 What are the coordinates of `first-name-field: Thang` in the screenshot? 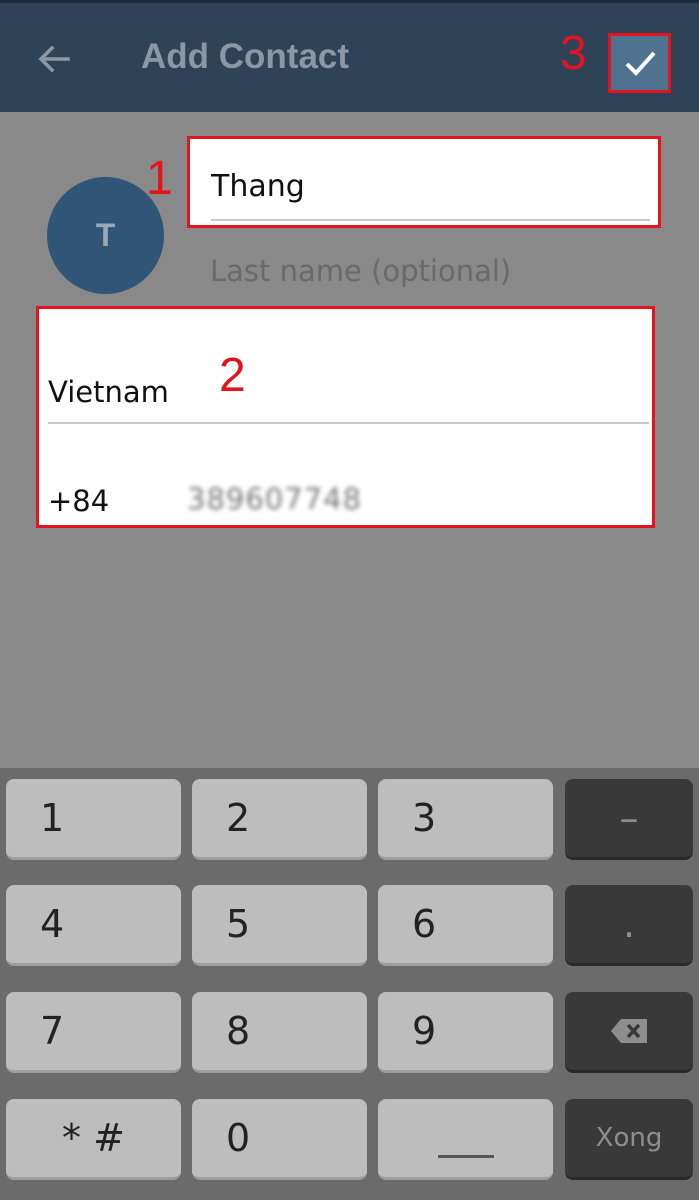 It's located at (424, 182).